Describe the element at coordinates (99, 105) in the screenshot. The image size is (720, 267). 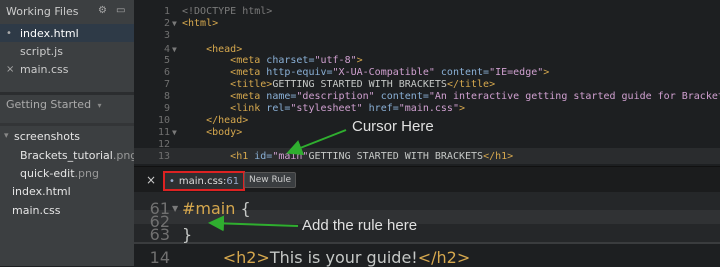
I see `chevron-down-icon: ▾` at that location.